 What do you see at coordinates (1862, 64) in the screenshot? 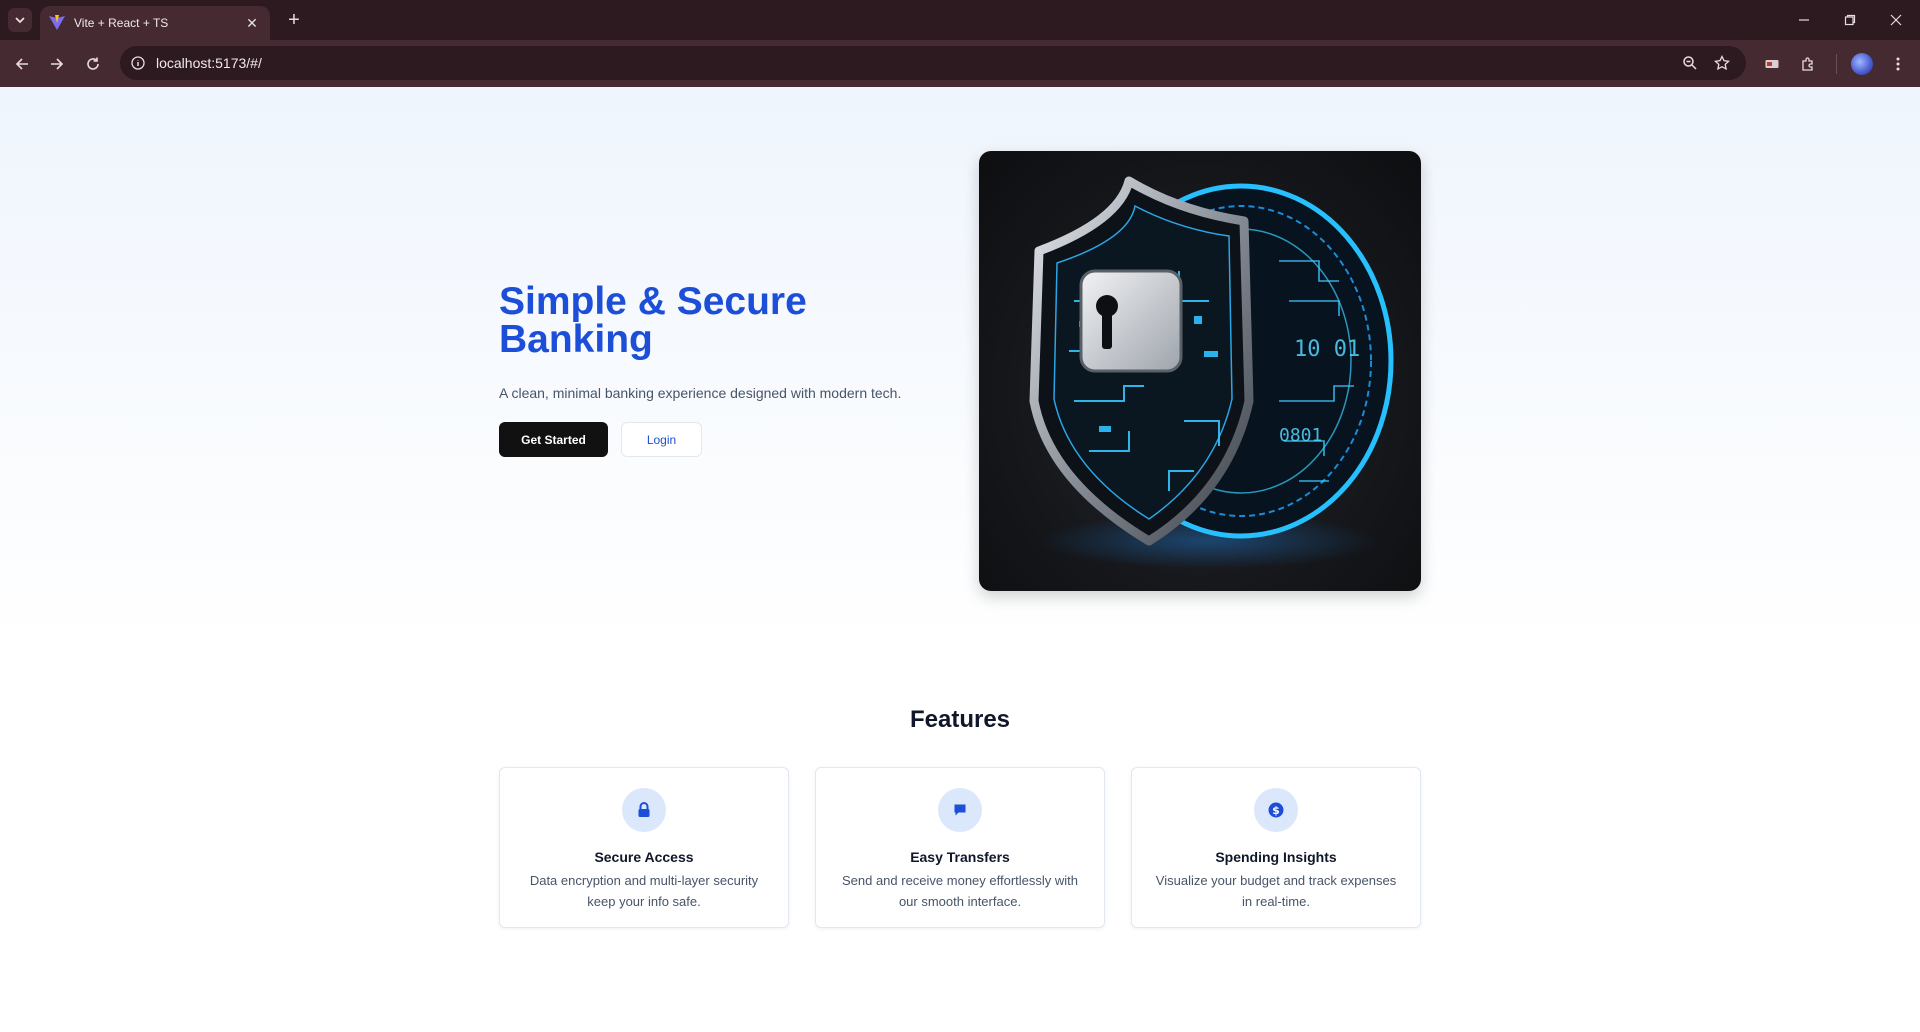
I see `profile-avatar` at bounding box center [1862, 64].